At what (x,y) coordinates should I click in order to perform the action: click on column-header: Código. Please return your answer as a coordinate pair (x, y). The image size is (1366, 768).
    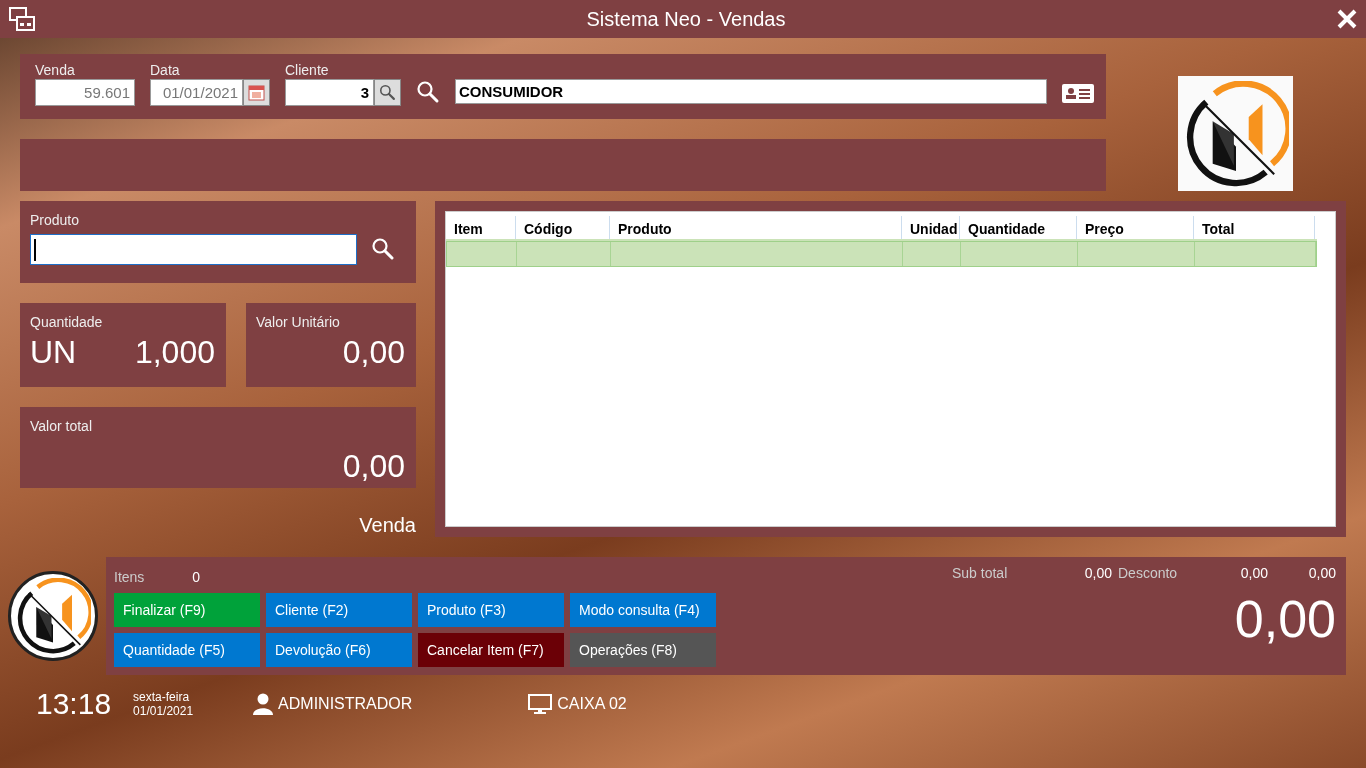
    Looking at the image, I should click on (563, 227).